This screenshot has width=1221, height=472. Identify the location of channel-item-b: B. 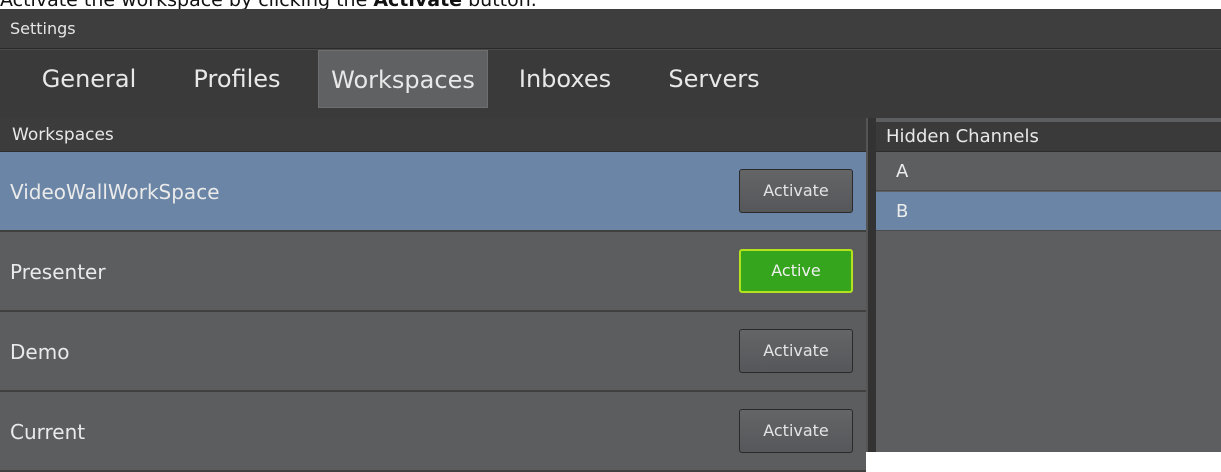
(1048, 211).